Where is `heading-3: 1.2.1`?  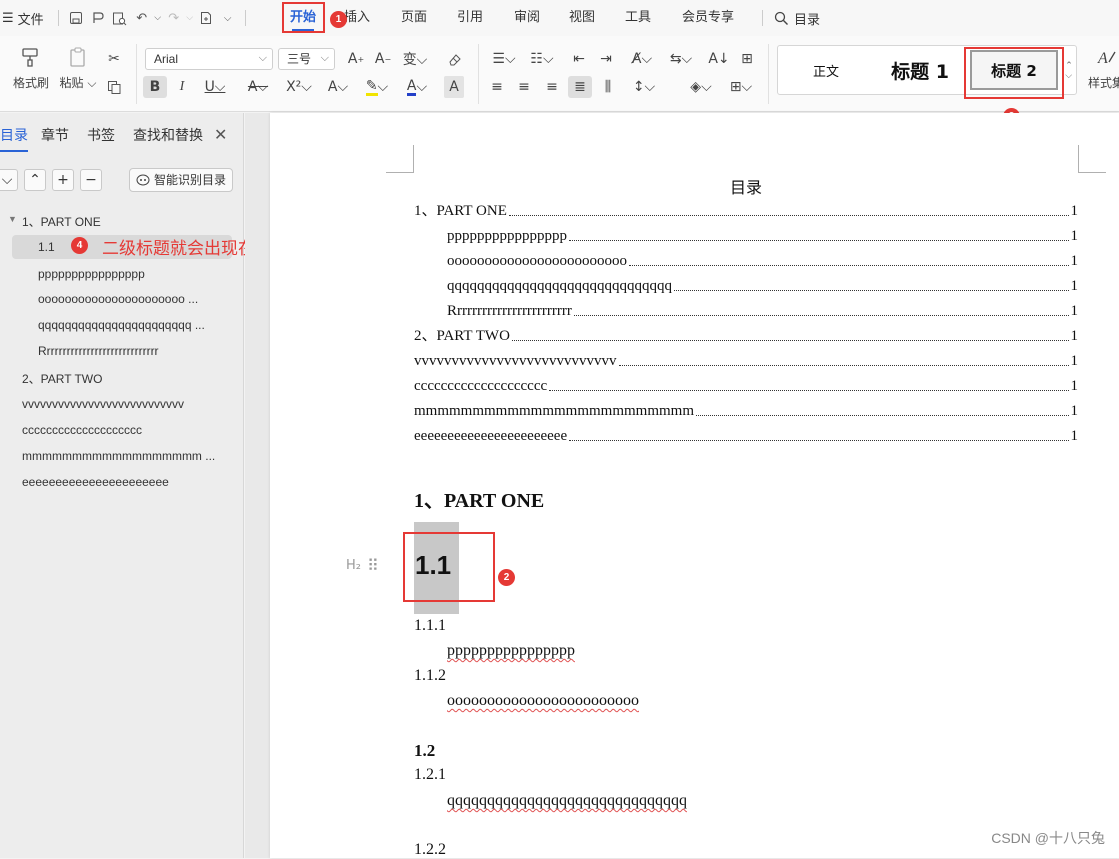 heading-3: 1.2.1 is located at coordinates (430, 775).